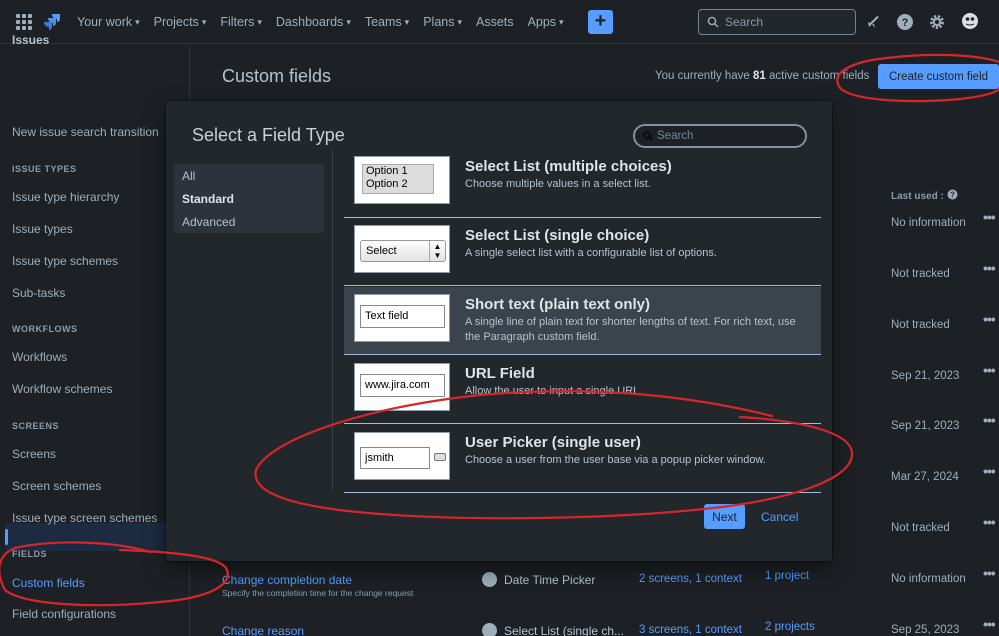 This screenshot has height=636, width=999. Describe the element at coordinates (42, 229) in the screenshot. I see `sidebar-item-issue-types: Issue types` at that location.